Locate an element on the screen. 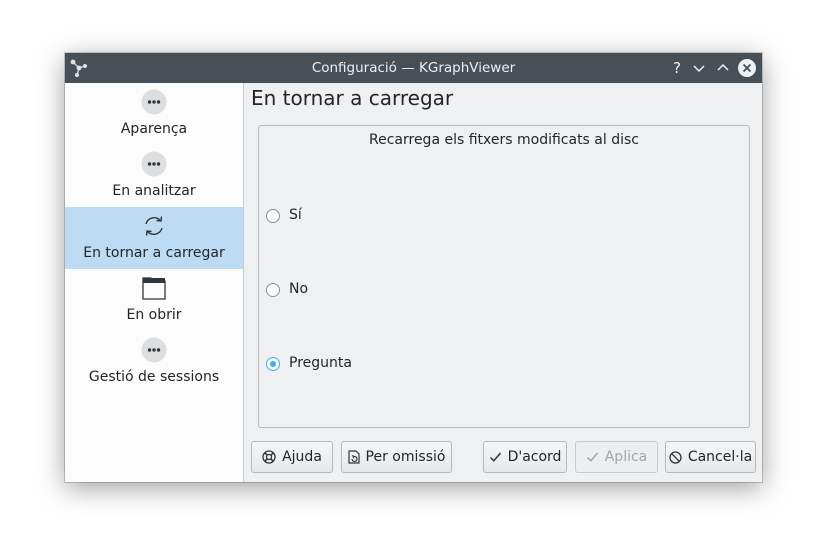 The height and width of the screenshot is (559, 827). sidebar-item-label: Gestió de sessions is located at coordinates (154, 377).